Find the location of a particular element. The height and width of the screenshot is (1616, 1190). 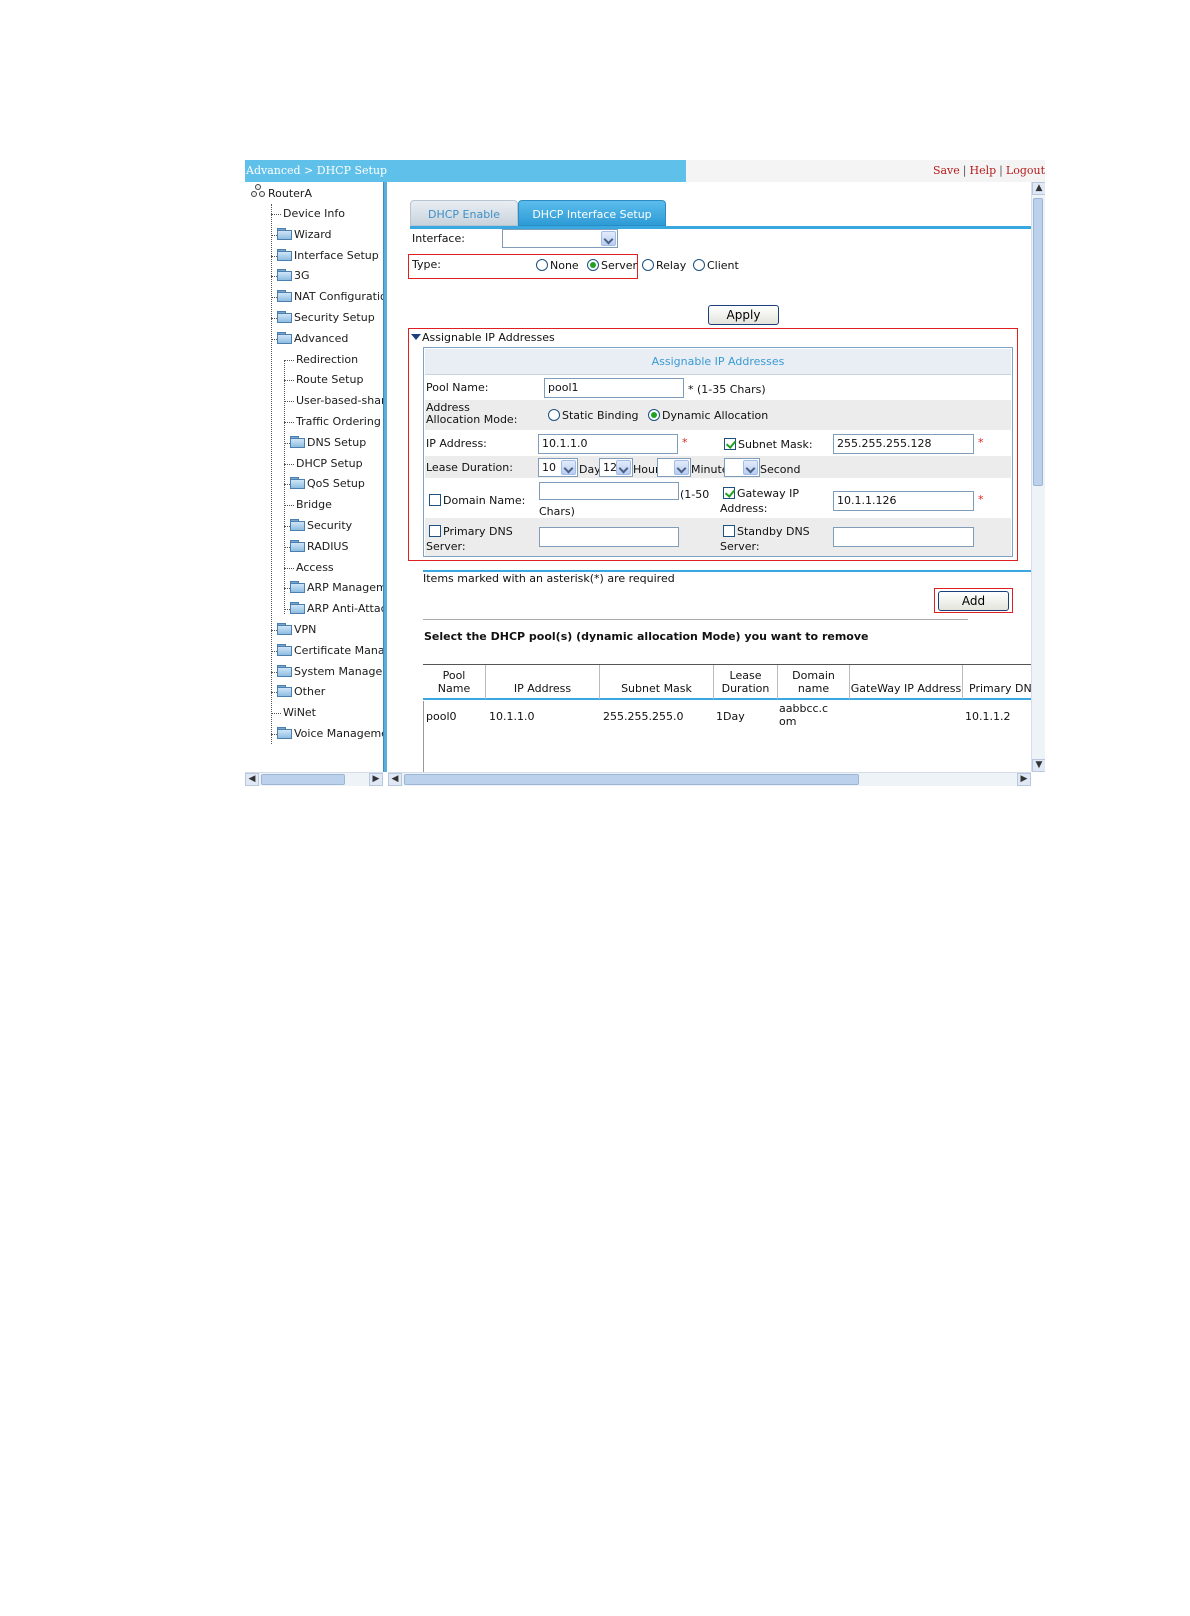

pool-name-input: pool1 is located at coordinates (614, 388).